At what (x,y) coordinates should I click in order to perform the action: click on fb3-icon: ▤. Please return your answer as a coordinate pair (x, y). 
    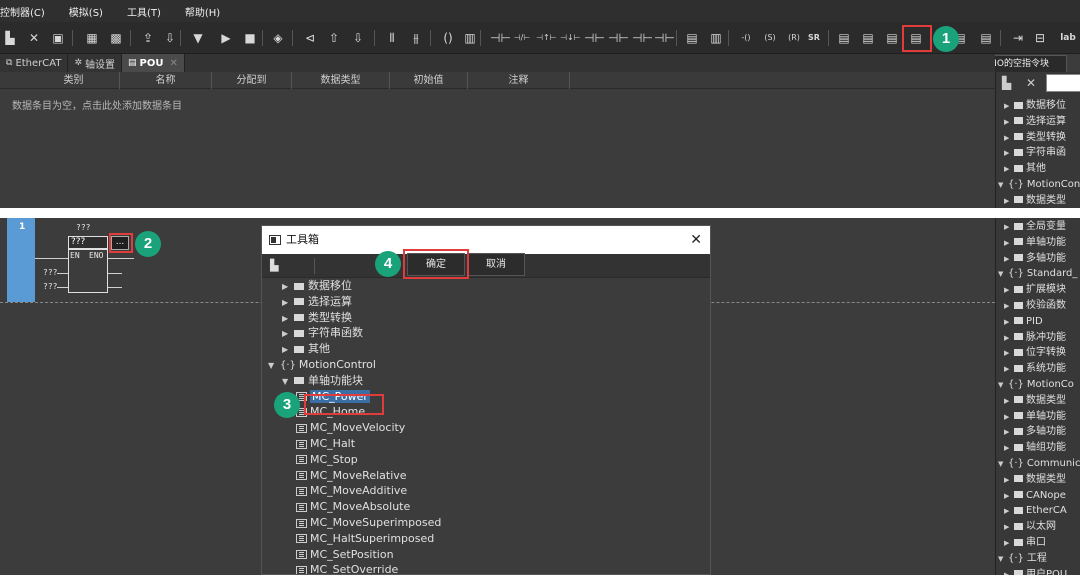
    Looking at the image, I should click on (892, 38).